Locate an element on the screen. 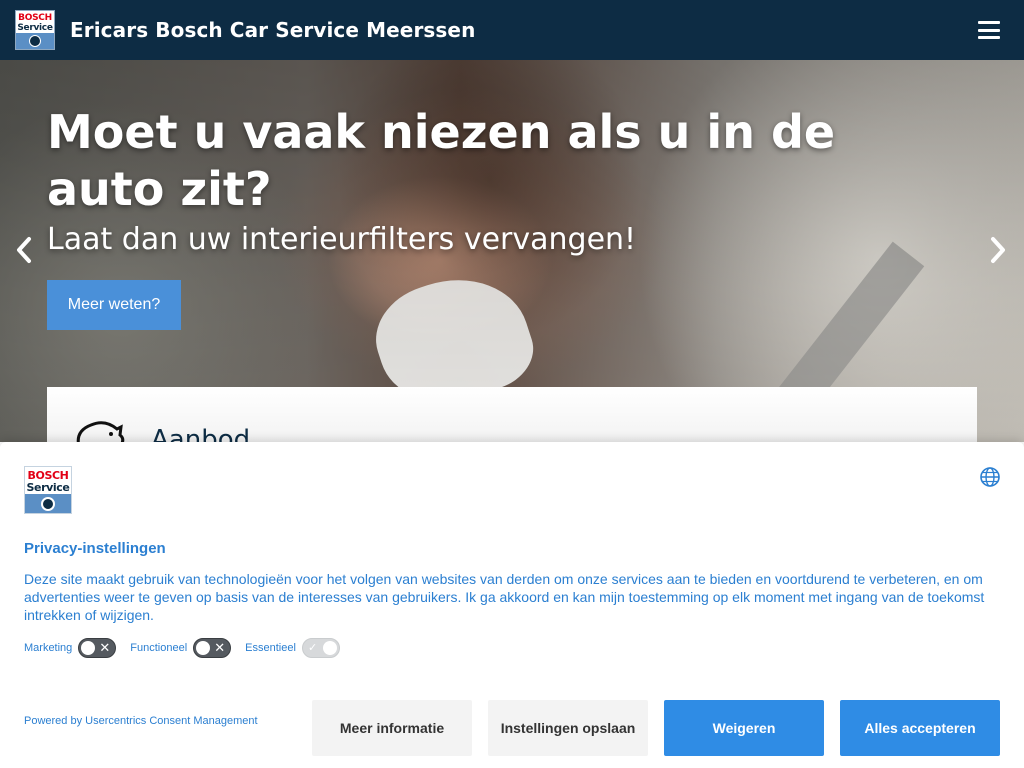 This screenshot has width=1024, height=768. consent-logo-emblem is located at coordinates (48, 503).